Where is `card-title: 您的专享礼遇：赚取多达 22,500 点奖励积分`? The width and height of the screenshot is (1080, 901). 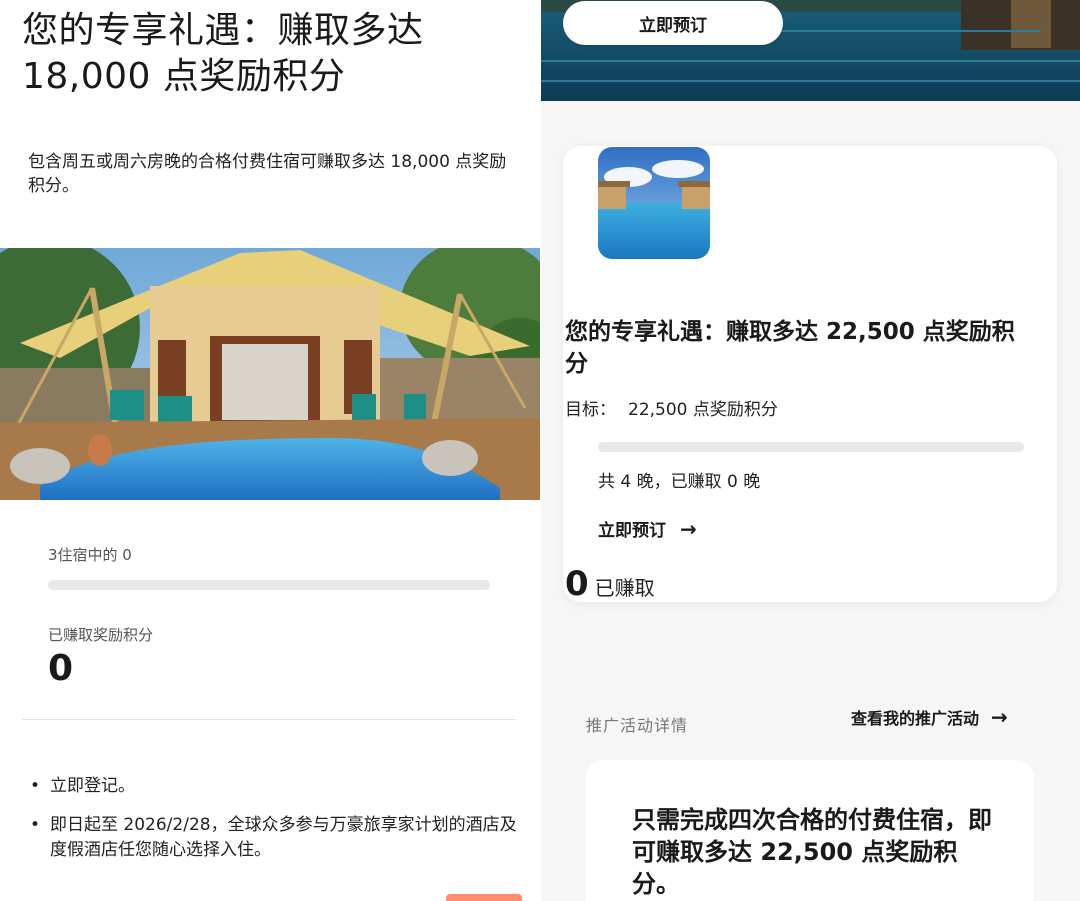
card-title: 您的专享礼遇：赚取多达 22,500 点奖励积分 is located at coordinates (790, 348).